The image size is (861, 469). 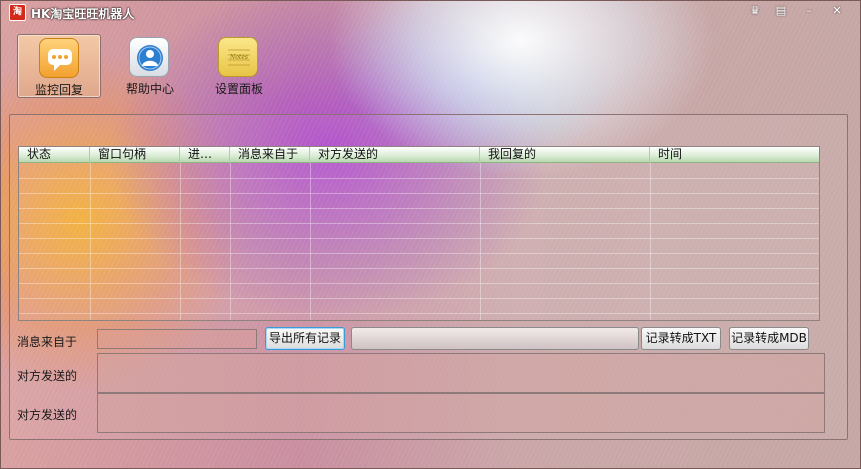 I want to click on to-mdb-button: 记录转成MDB, so click(x=769, y=338).